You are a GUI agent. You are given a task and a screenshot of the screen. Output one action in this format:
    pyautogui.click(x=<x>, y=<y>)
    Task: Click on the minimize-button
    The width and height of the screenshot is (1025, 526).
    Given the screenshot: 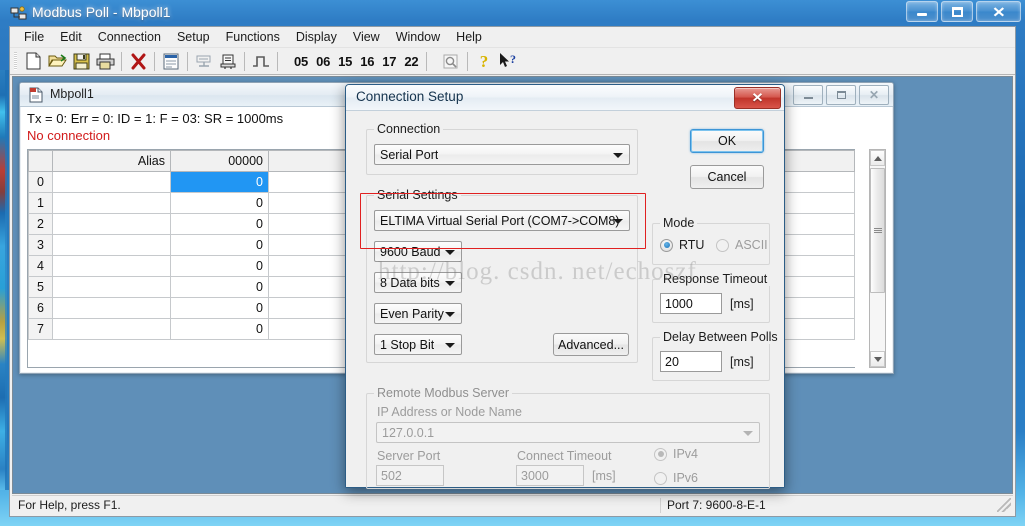 What is the action you would take?
    pyautogui.click(x=922, y=11)
    